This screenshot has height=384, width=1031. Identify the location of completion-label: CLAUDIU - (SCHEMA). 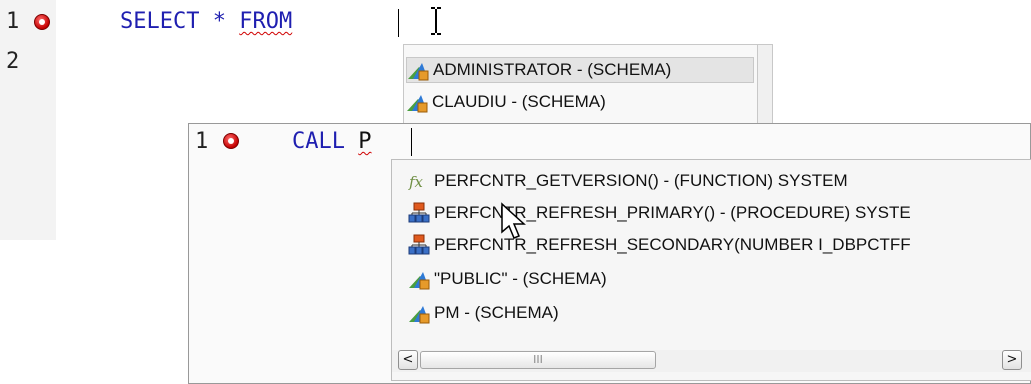
(519, 101).